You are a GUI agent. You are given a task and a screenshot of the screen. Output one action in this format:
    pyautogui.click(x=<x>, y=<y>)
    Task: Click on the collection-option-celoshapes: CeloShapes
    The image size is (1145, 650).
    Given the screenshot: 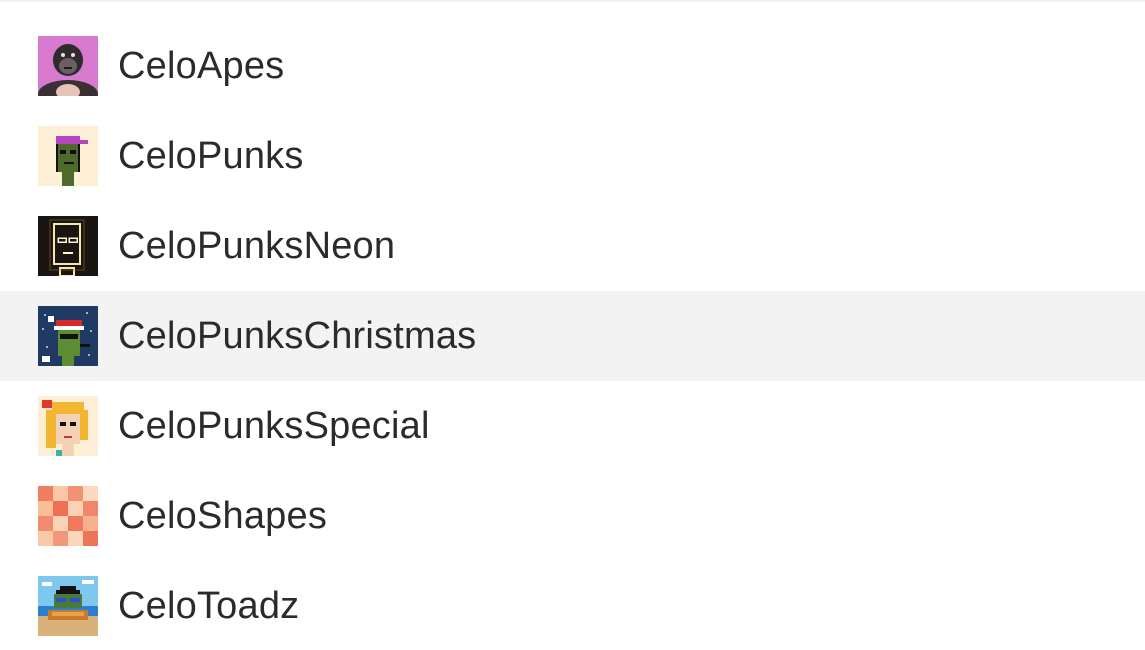 What is the action you would take?
    pyautogui.click(x=572, y=516)
    